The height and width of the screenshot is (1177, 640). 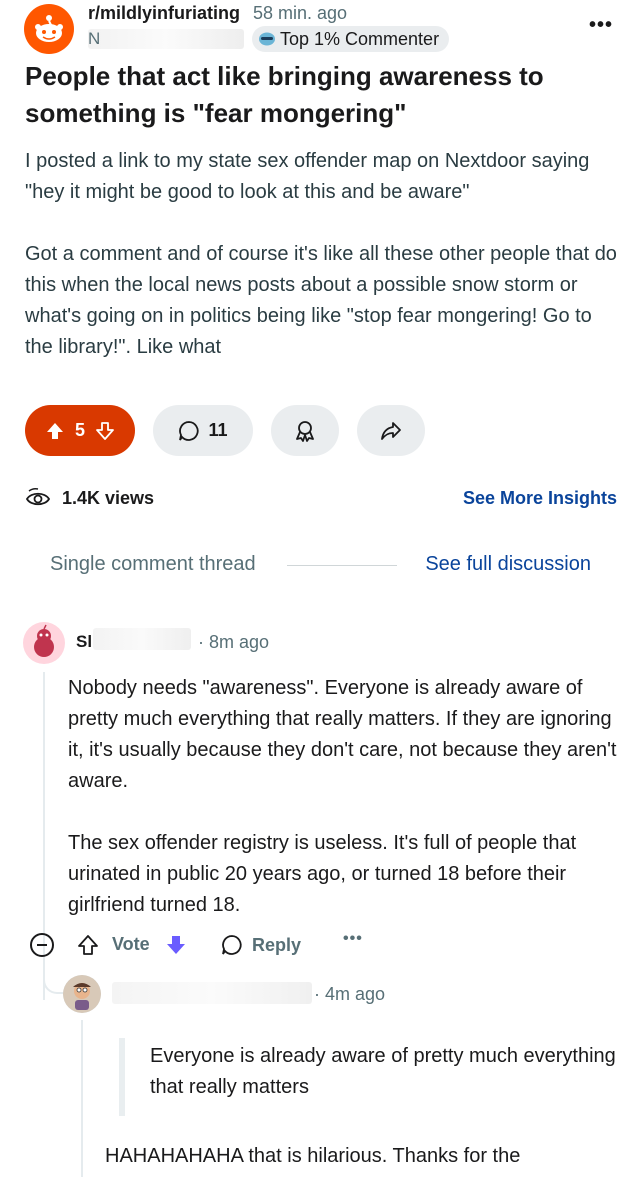 I want to click on collapse-thread-button, so click(x=42, y=945).